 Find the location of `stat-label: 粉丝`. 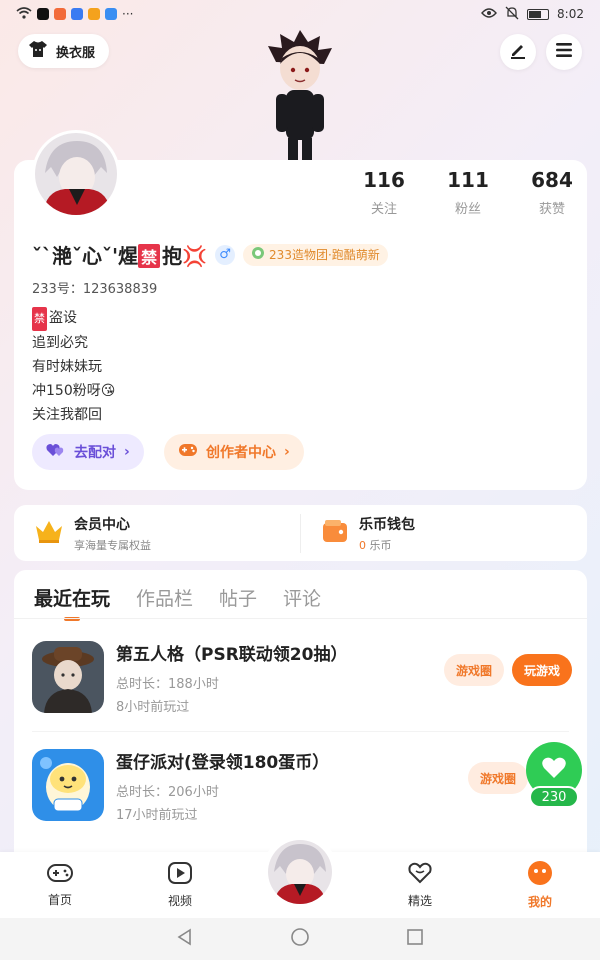

stat-label: 粉丝 is located at coordinates (467, 209).